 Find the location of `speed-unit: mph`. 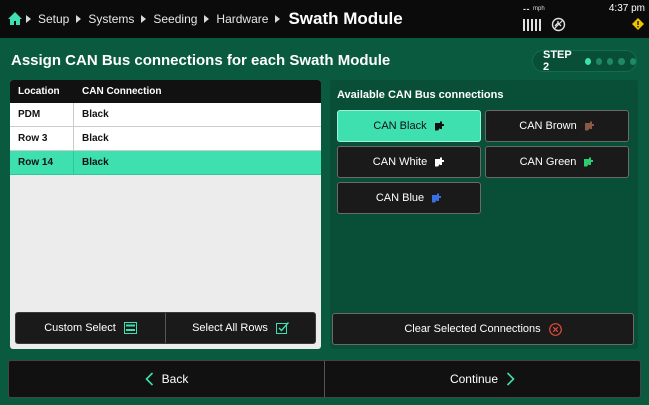

speed-unit: mph is located at coordinates (539, 9).